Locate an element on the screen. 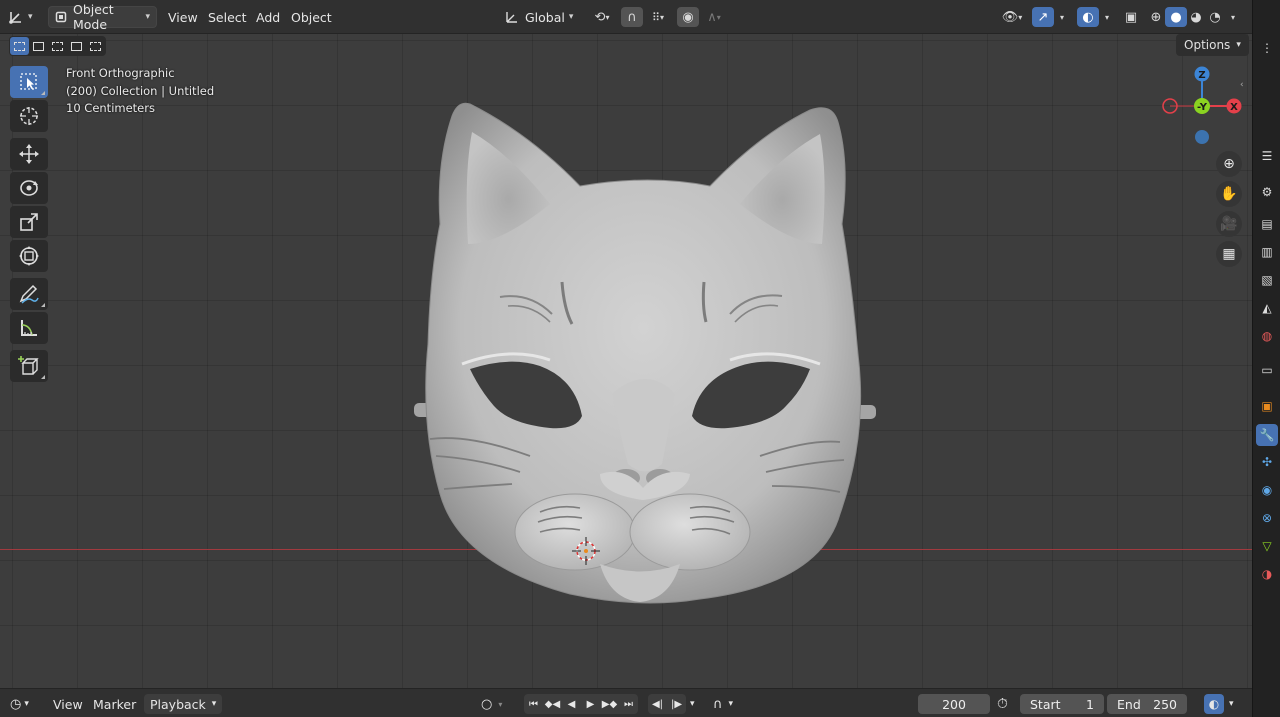 This screenshot has height=717, width=1280. rendered-shading-button: ◔ is located at coordinates (1215, 17).